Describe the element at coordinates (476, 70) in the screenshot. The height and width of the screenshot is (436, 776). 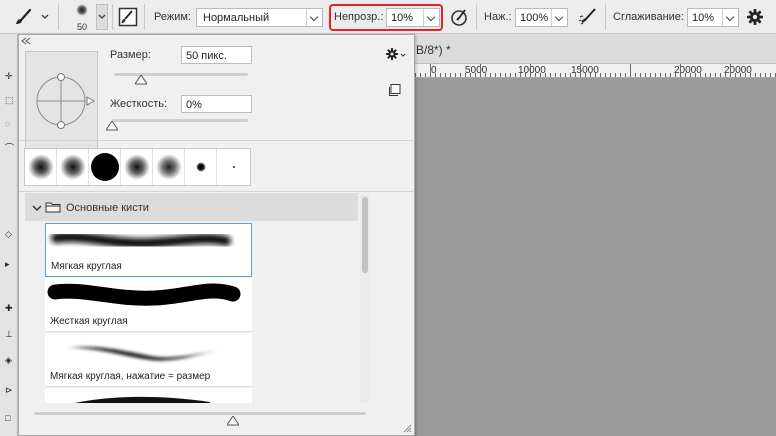
I see `ruler-label: 5000` at that location.